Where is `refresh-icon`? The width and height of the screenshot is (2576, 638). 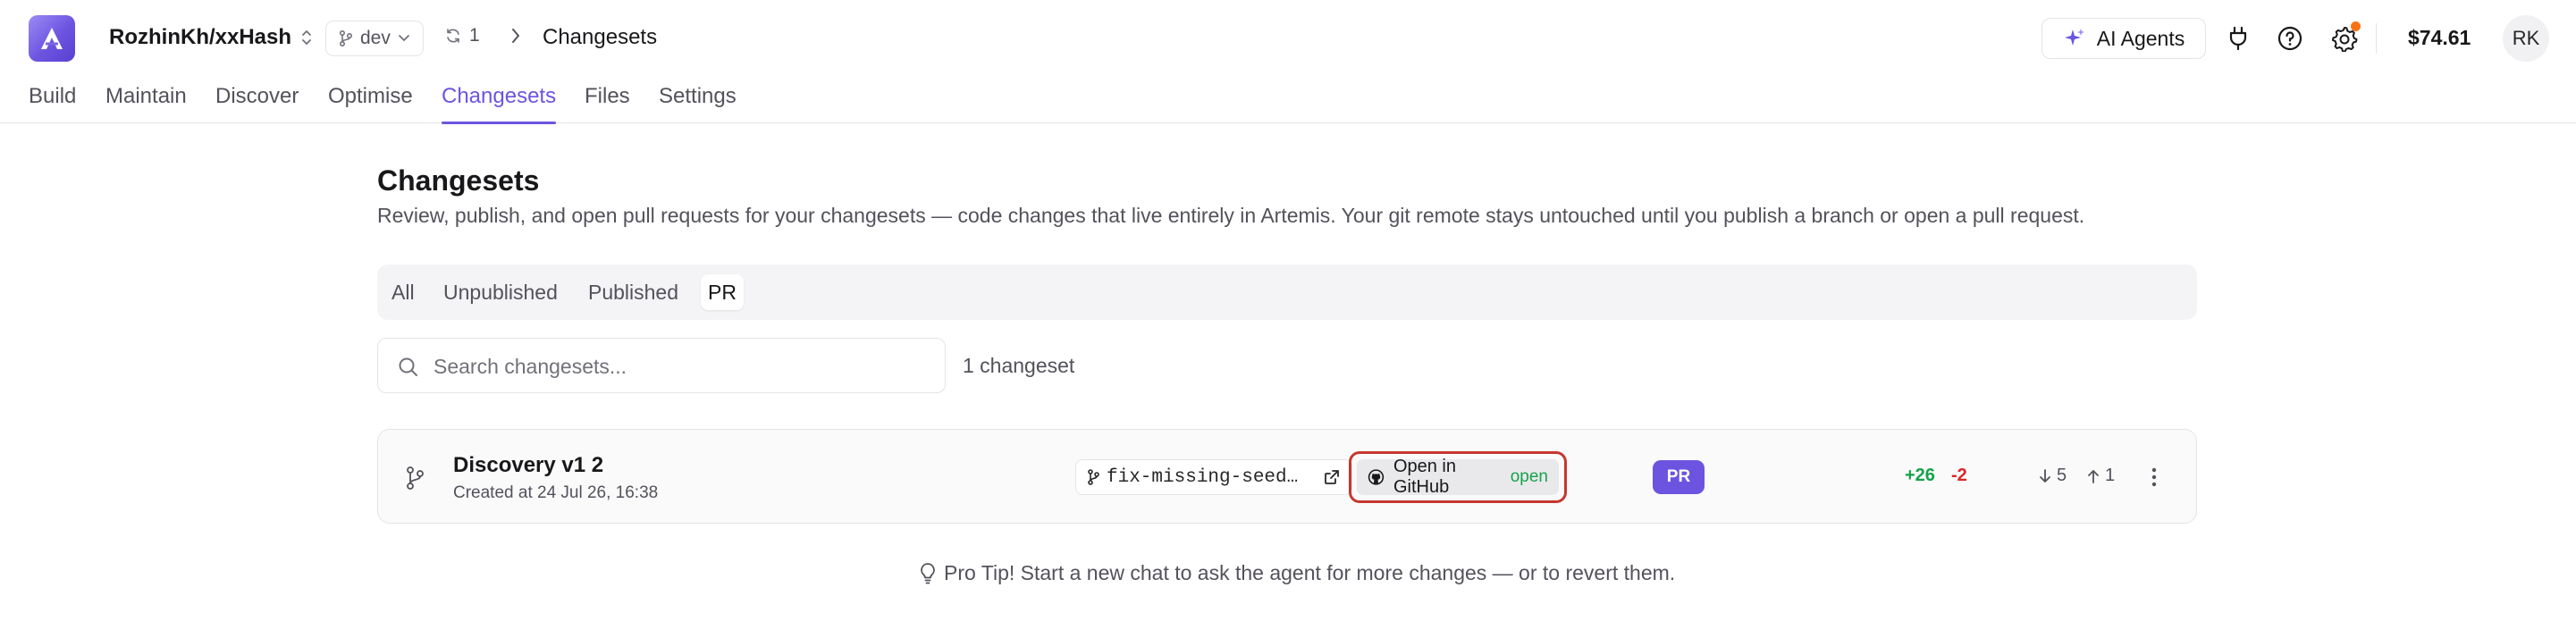
refresh-icon is located at coordinates (453, 36).